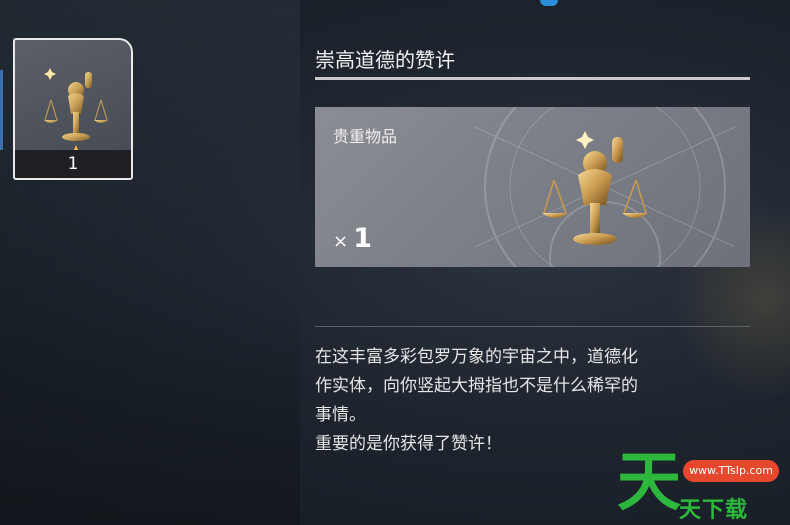 Image resolution: width=790 pixels, height=525 pixels. I want to click on title-underline, so click(532, 78).